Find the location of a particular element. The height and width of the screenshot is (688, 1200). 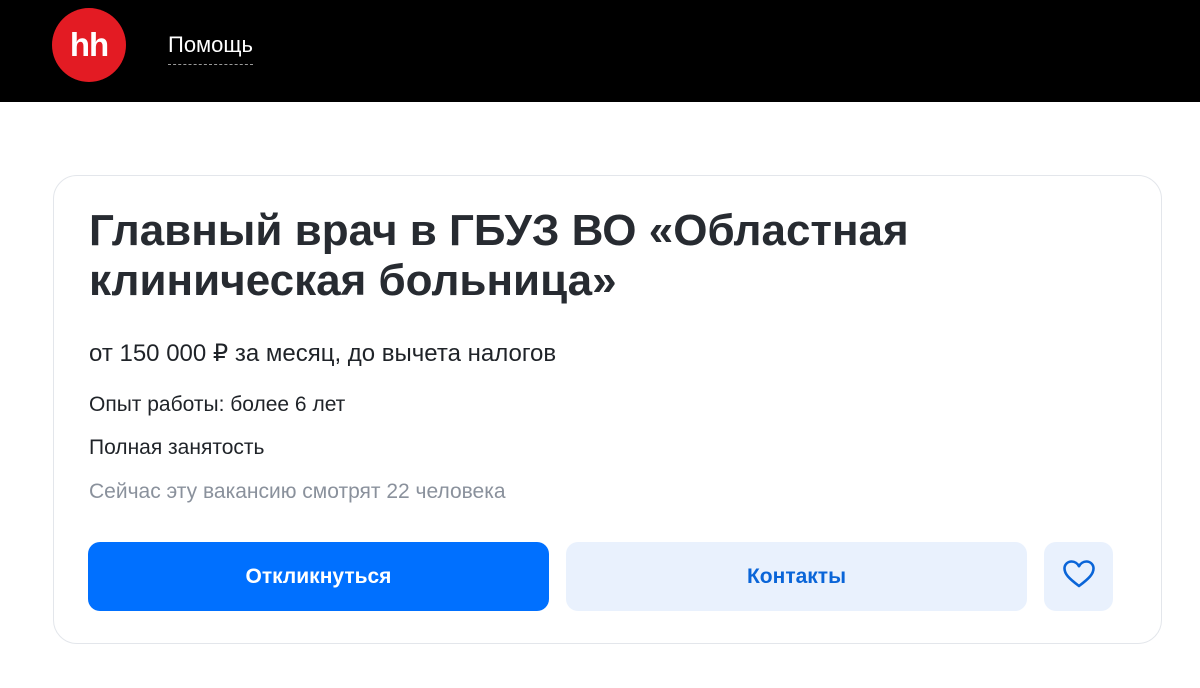

heart-icon is located at coordinates (1079, 577).